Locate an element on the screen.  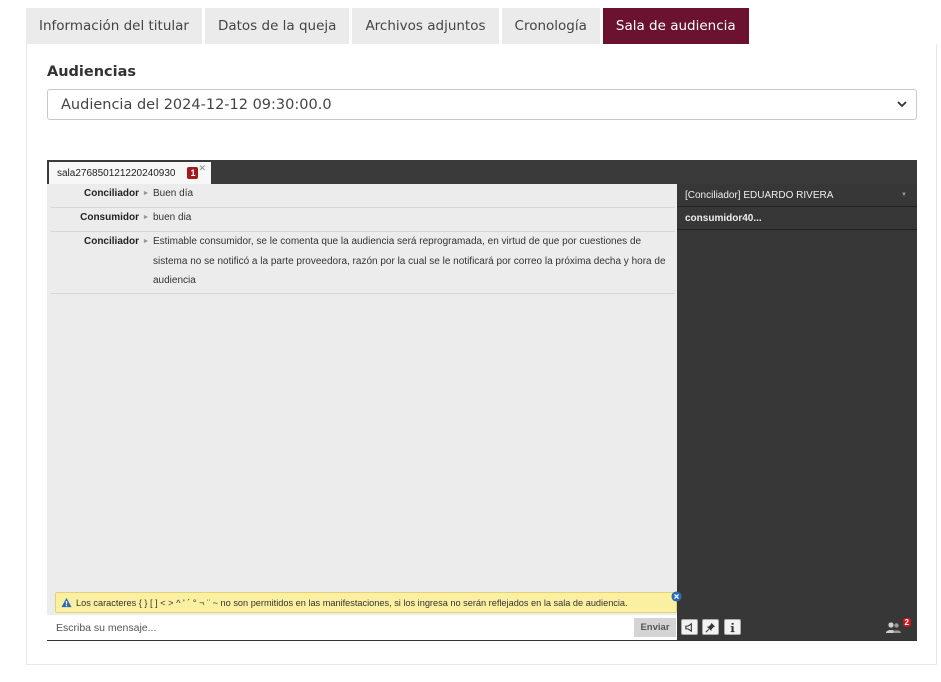
message-composer: Enviar is located at coordinates (362, 627).